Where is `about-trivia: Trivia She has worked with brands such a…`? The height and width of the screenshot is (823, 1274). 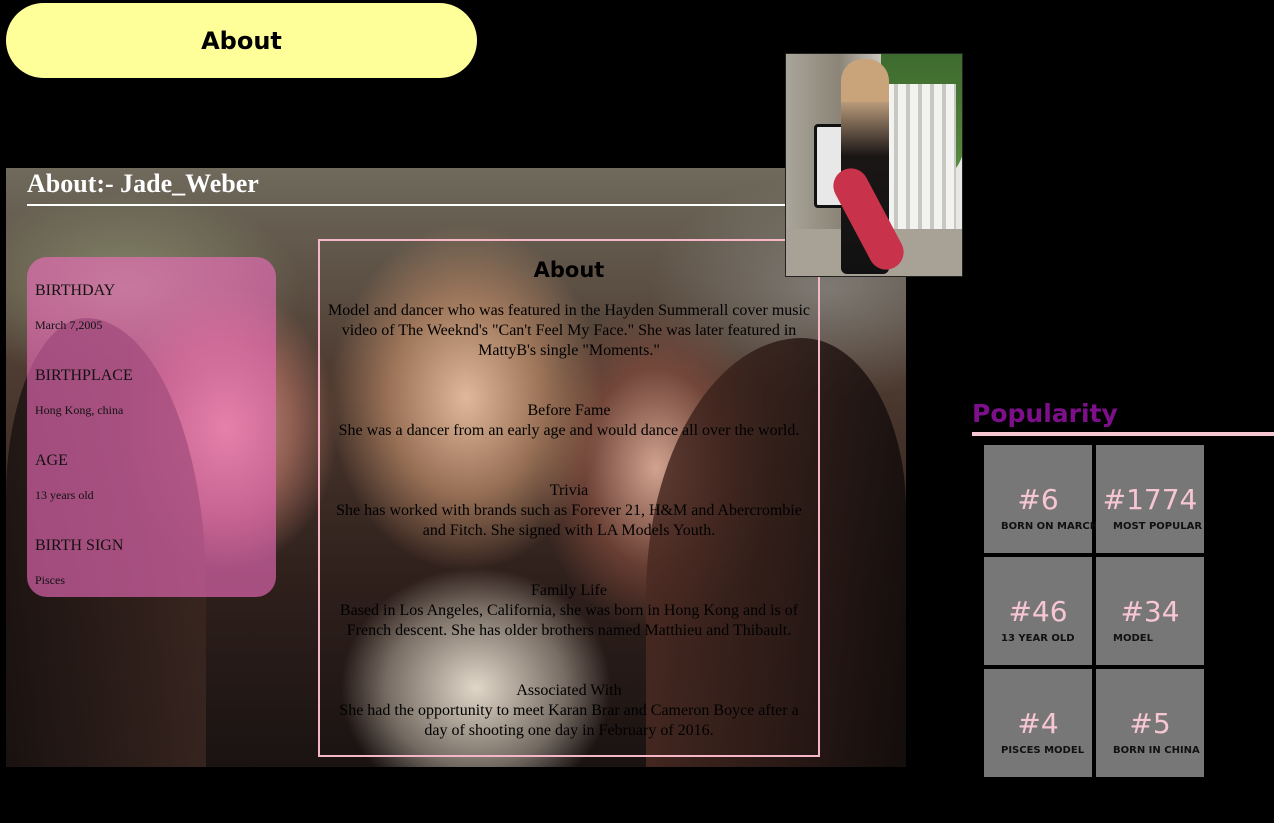 about-trivia: Trivia She has worked with brands such a… is located at coordinates (569, 511).